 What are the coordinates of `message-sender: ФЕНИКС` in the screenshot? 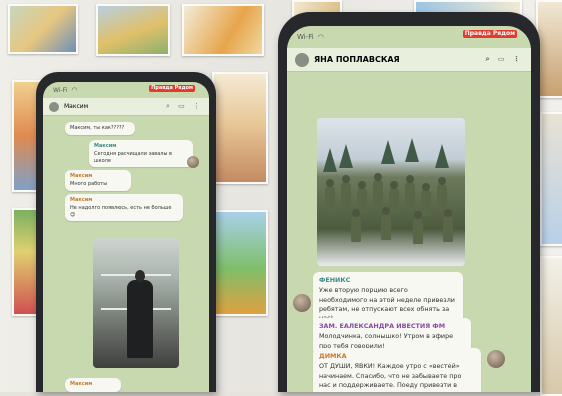 It's located at (335, 280).